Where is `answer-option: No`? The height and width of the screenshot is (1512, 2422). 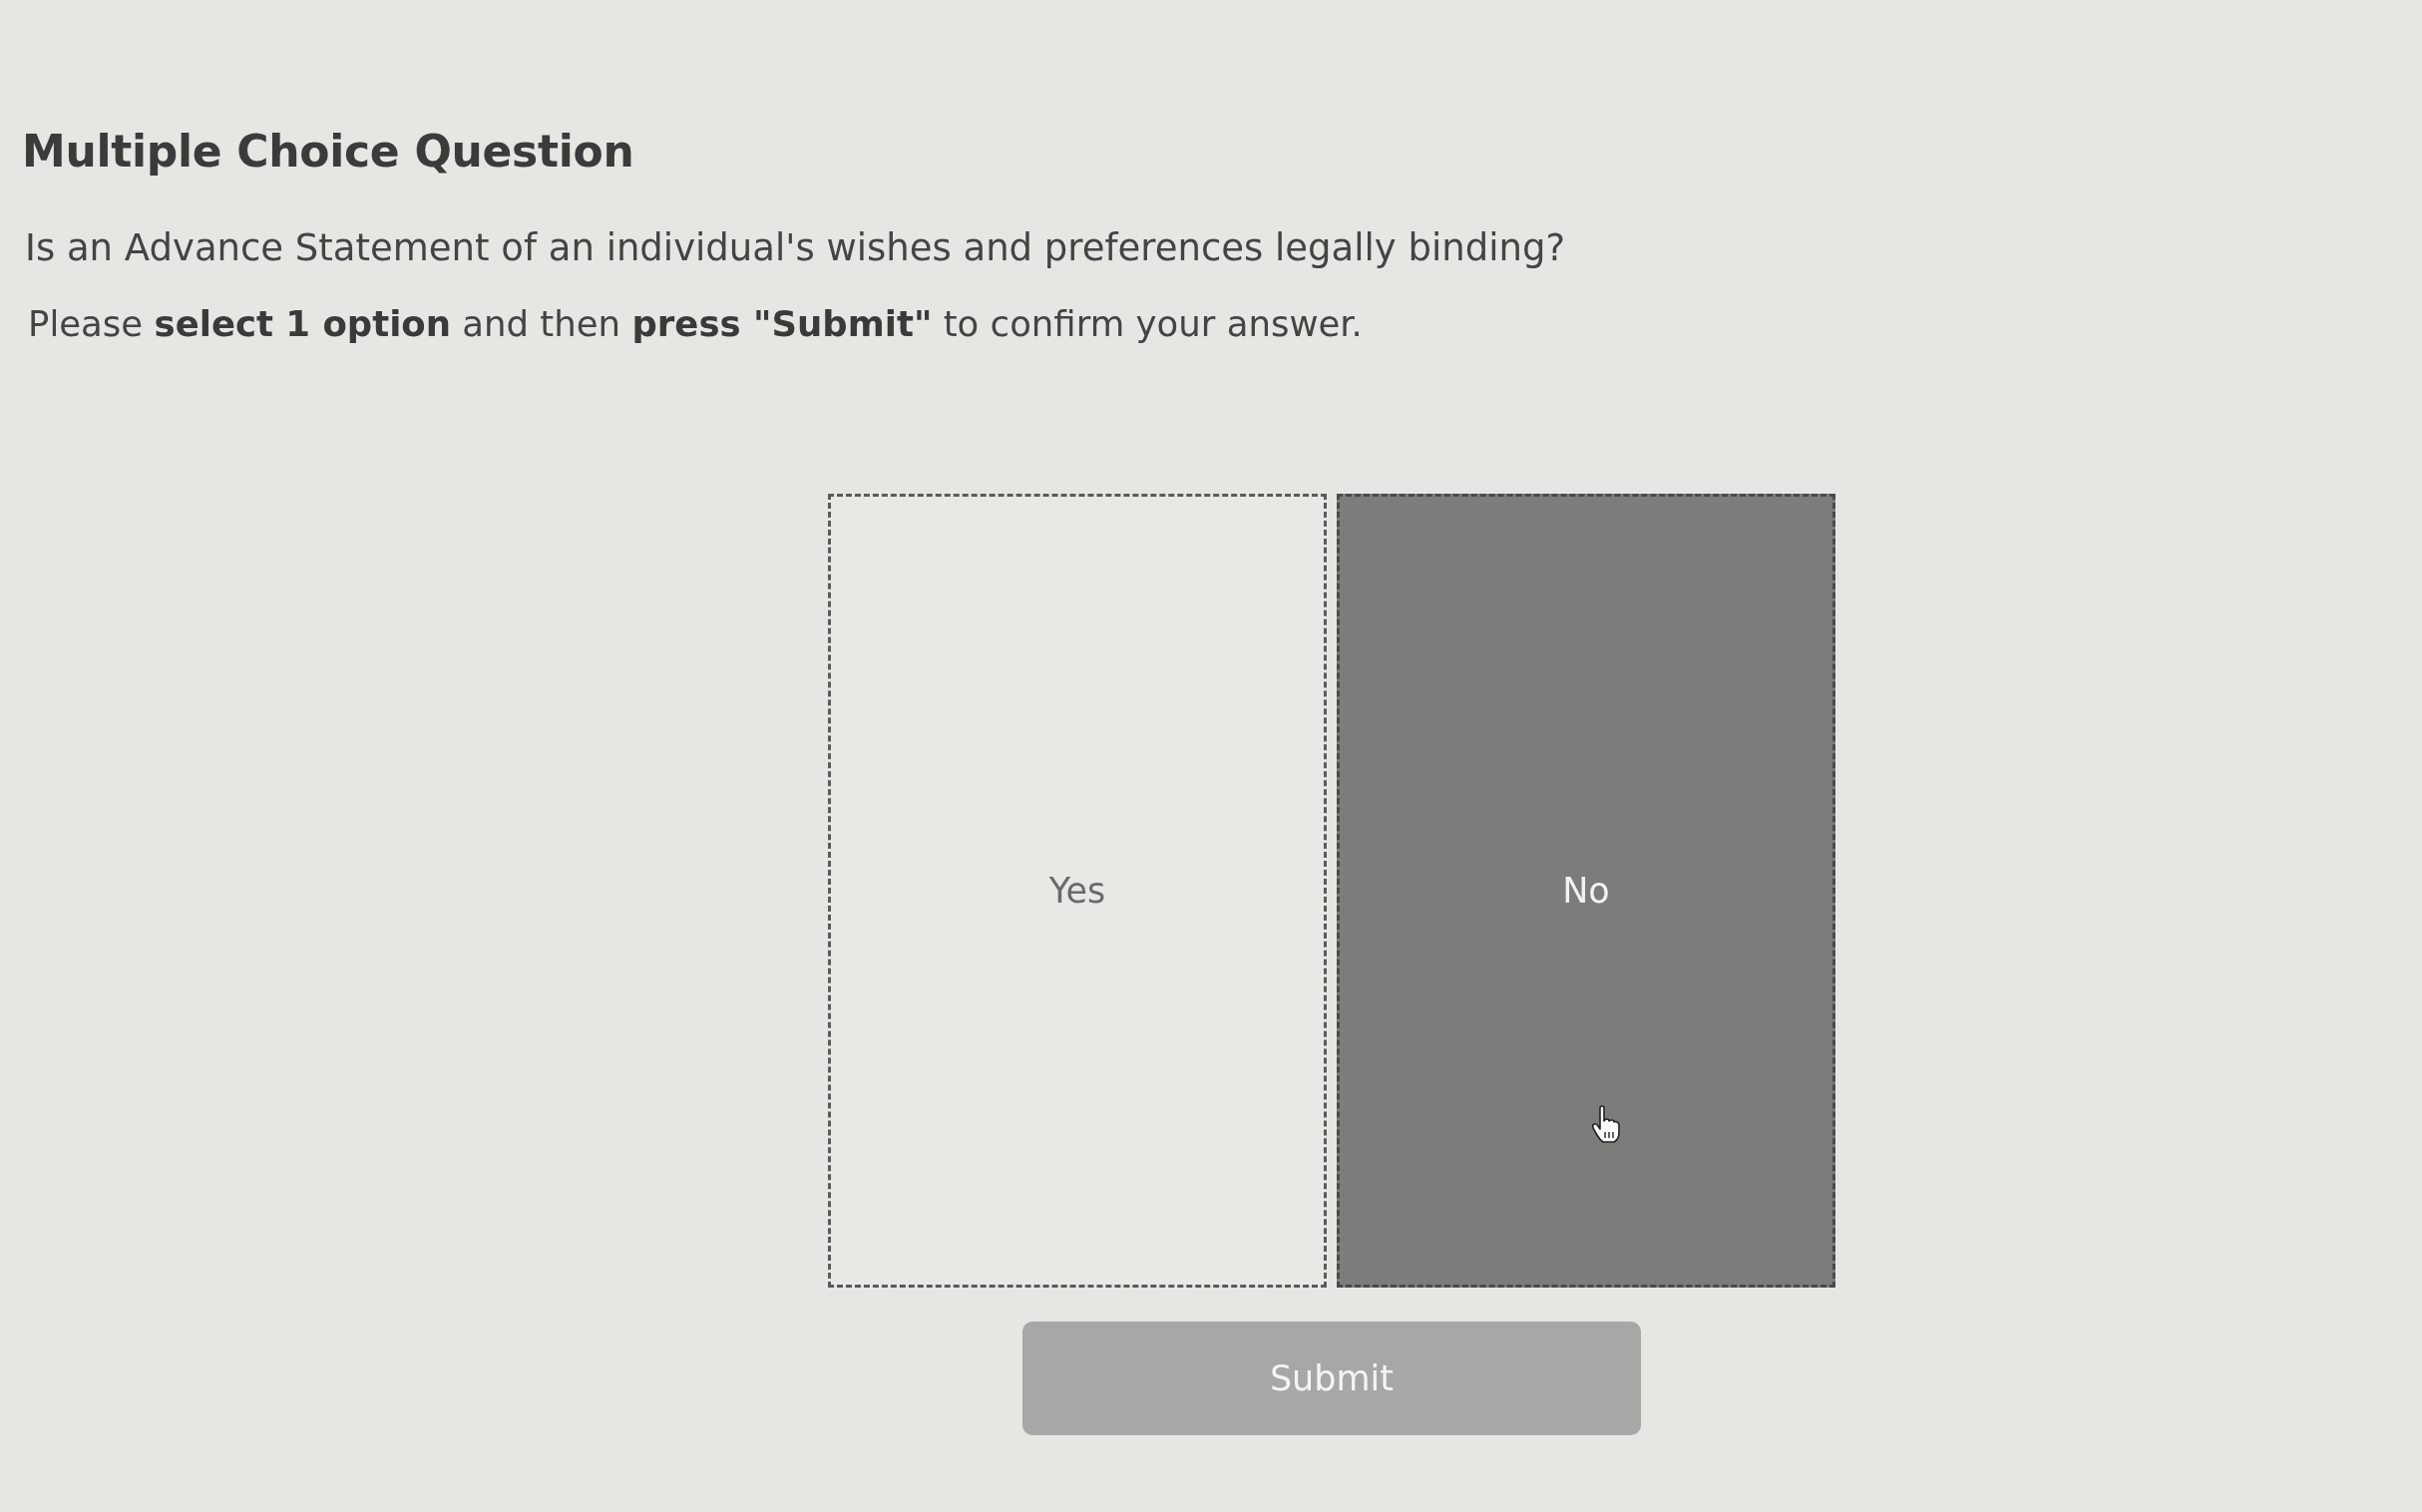
answer-option: No is located at coordinates (1586, 891).